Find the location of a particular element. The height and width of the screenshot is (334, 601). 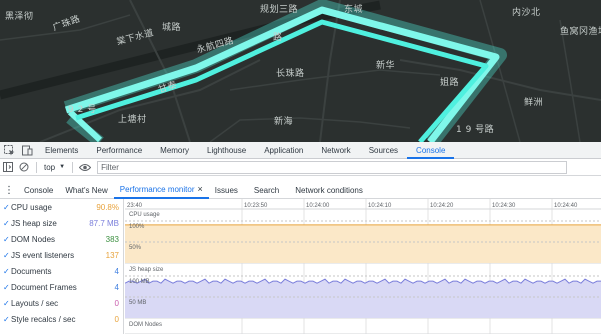

drawer-tab-whats-new: What's New is located at coordinates (86, 190).